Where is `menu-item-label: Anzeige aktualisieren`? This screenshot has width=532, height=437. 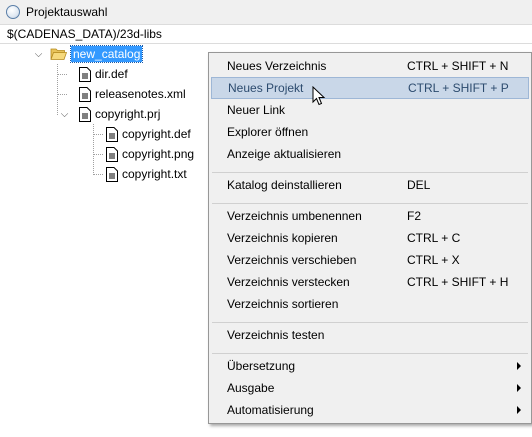
menu-item-label: Anzeige aktualisieren is located at coordinates (284, 154).